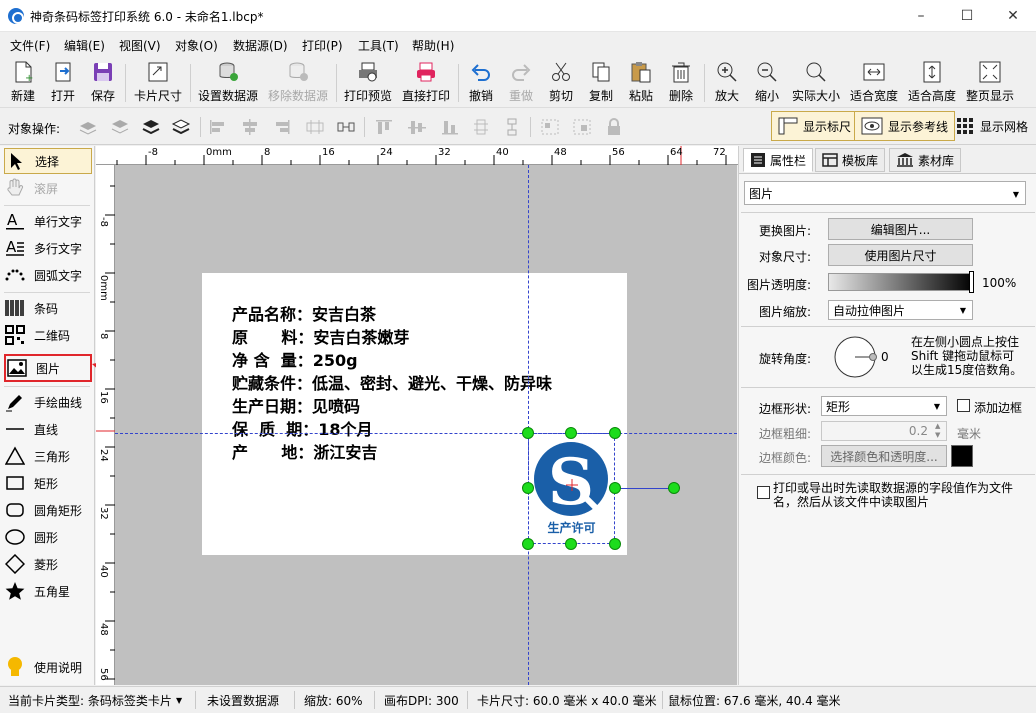 The width and height of the screenshot is (1036, 713). What do you see at coordinates (48, 368) in the screenshot?
I see `tool-image: 图片` at bounding box center [48, 368].